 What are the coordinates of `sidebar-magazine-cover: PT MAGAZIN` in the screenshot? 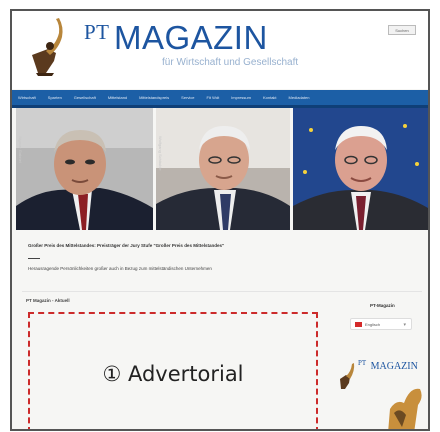 It's located at (383, 388).